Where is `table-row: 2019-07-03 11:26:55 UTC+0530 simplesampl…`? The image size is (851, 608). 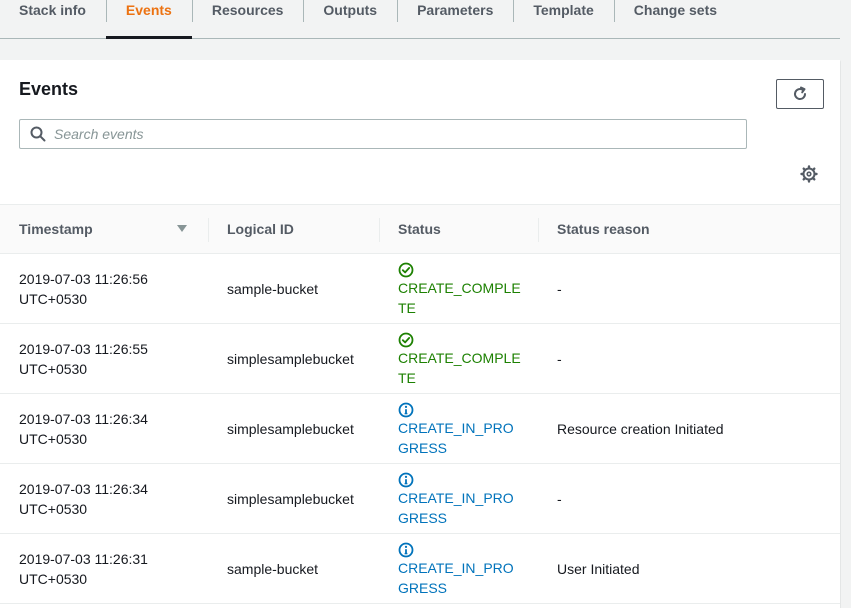 table-row: 2019-07-03 11:26:55 UTC+0530 simplesampl… is located at coordinates (420, 359).